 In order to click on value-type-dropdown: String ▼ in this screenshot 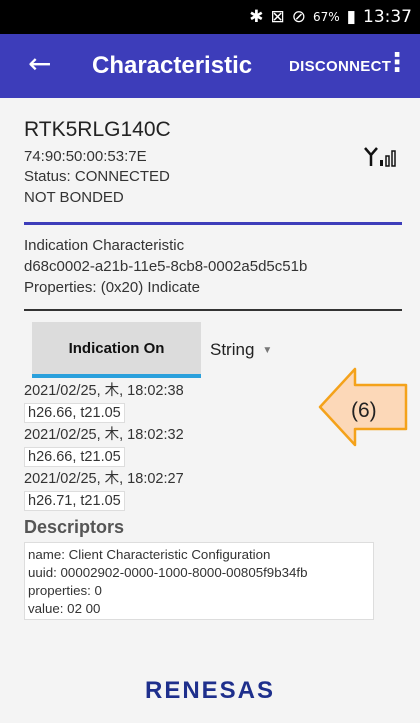, I will do `click(241, 350)`.